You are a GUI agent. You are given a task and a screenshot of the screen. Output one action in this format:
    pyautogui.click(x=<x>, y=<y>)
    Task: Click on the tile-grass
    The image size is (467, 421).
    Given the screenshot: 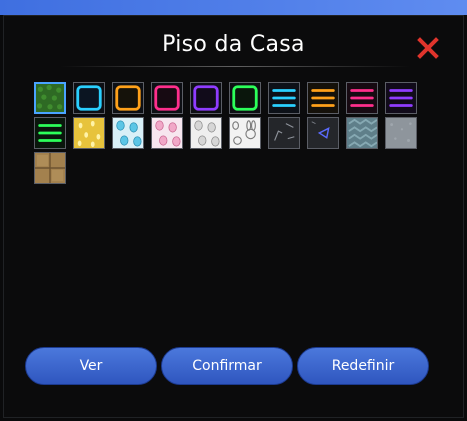 What is the action you would take?
    pyautogui.click(x=50, y=98)
    